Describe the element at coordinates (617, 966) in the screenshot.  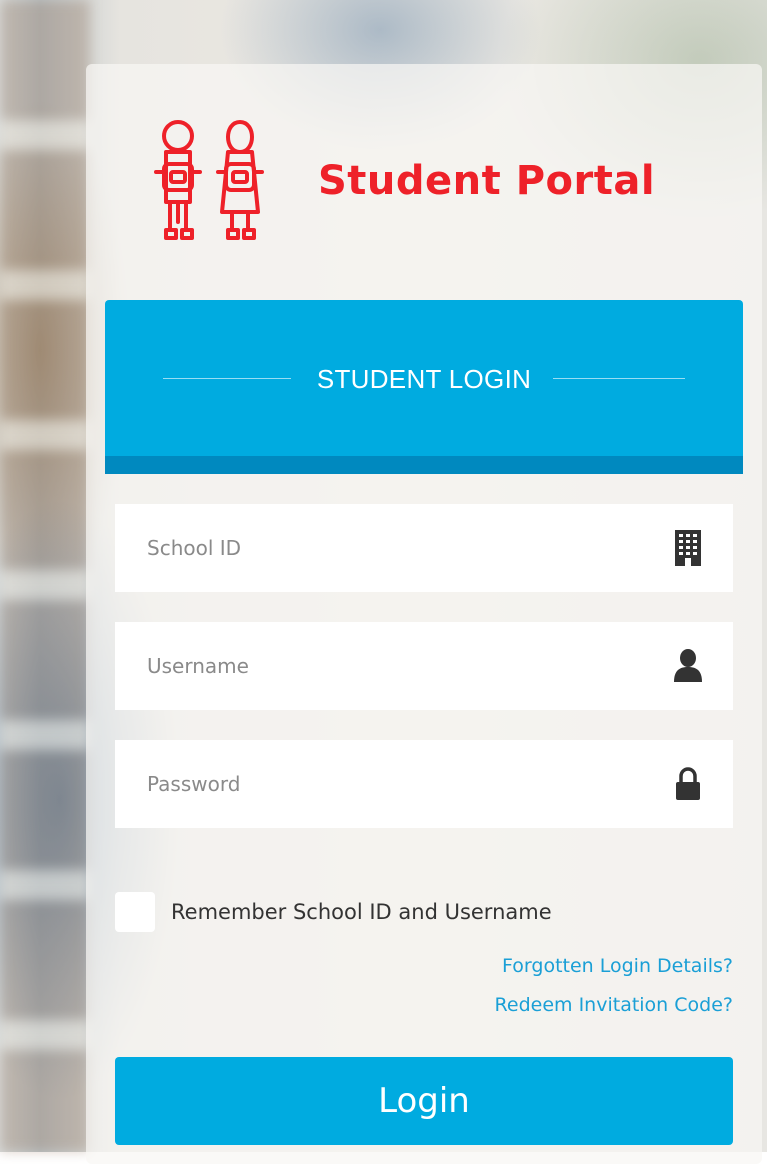
I see `forgot-login-link: Forgotten Login Details?` at that location.